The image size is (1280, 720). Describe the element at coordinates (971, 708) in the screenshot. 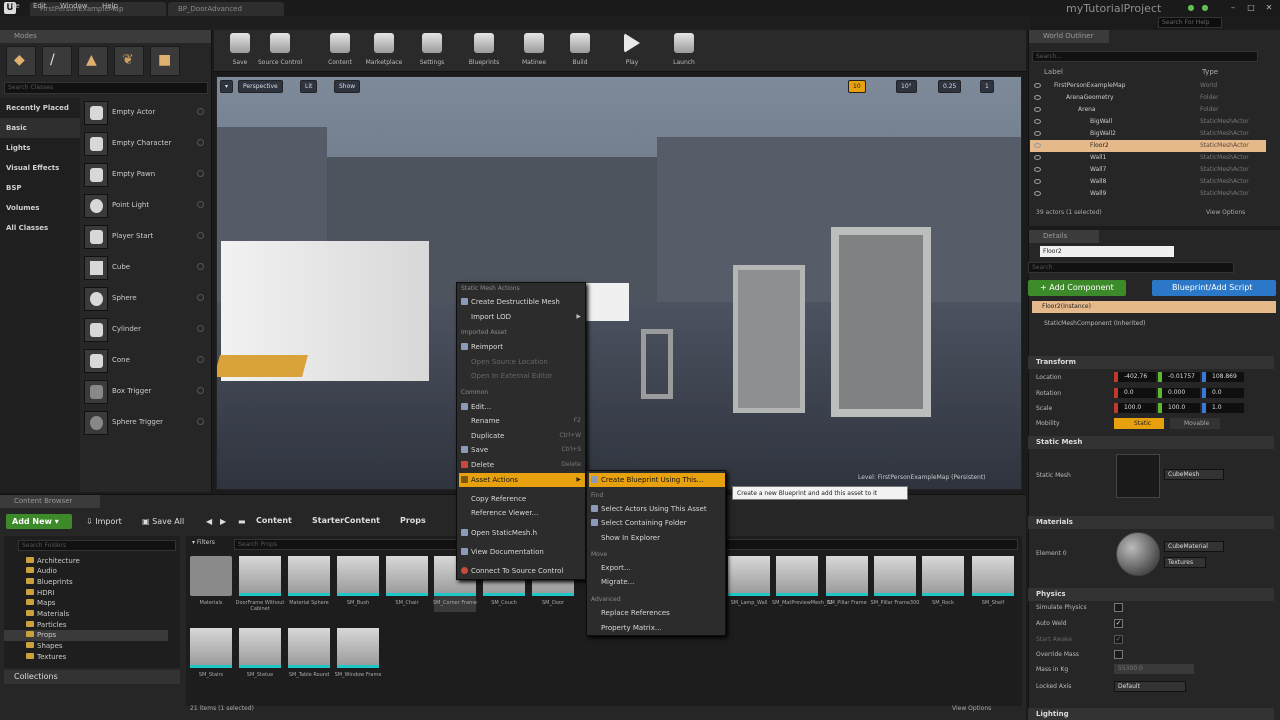

I see `view-options-button: View Options` at that location.